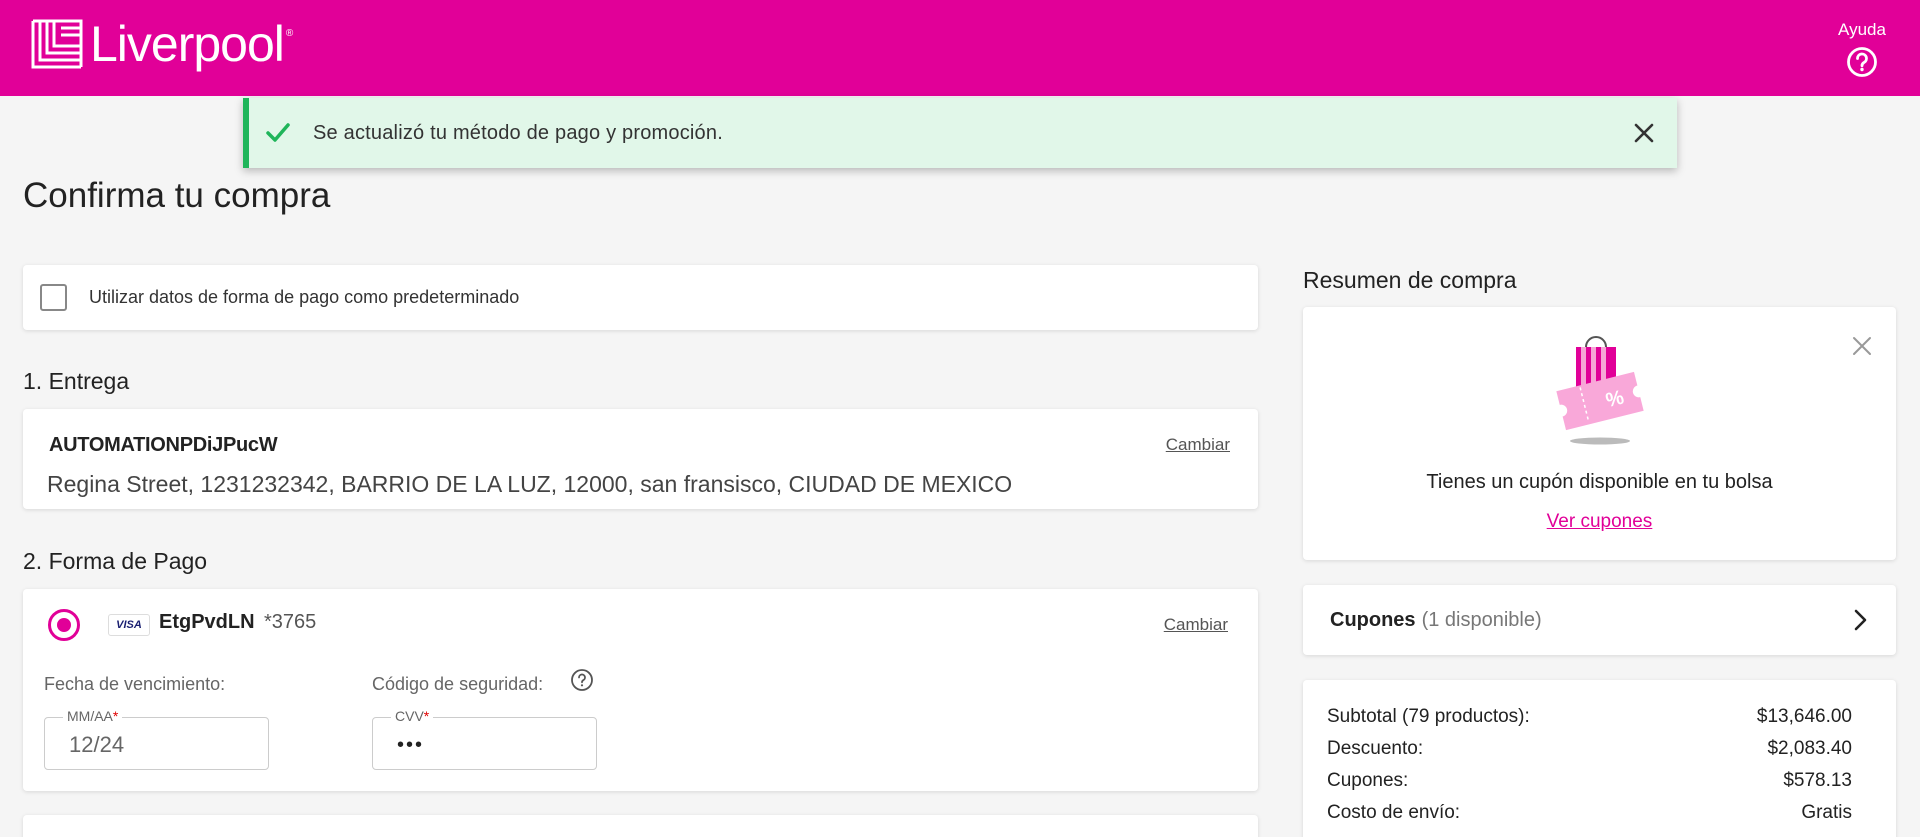 This screenshot has height=837, width=1920. Describe the element at coordinates (290, 622) in the screenshot. I see `card-last-digits: *3765` at that location.